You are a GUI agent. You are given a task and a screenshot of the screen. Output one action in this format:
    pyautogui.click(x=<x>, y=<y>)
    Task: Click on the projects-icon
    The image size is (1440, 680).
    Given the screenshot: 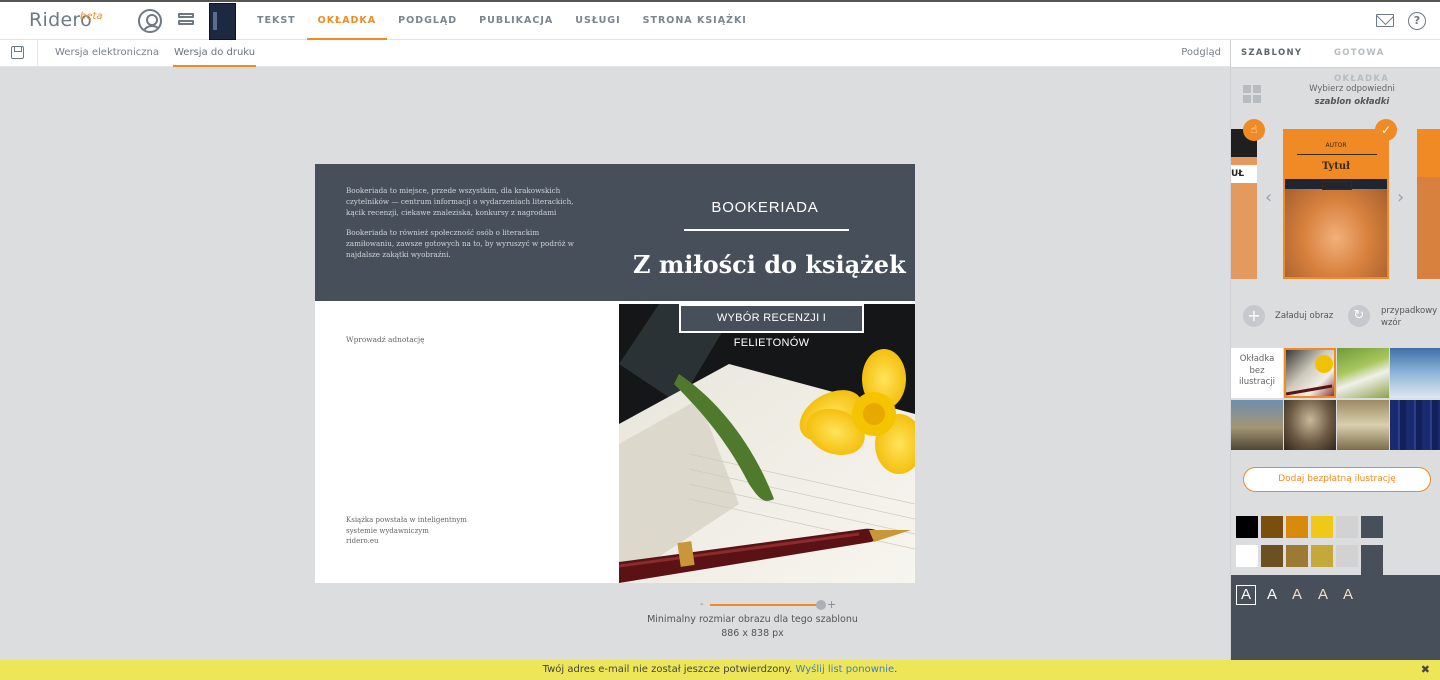 What is the action you would take?
    pyautogui.click(x=186, y=20)
    